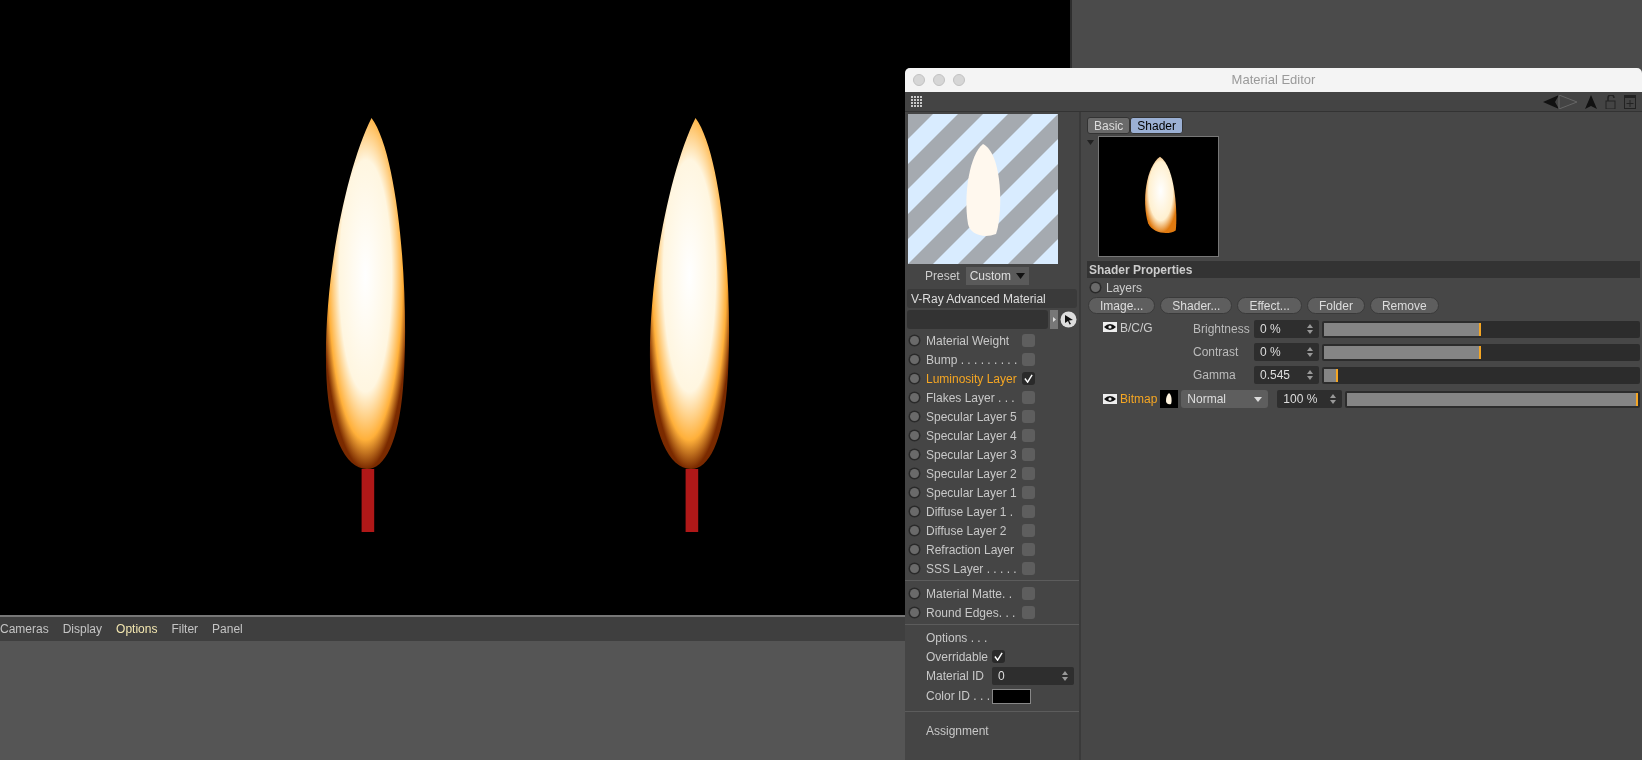  What do you see at coordinates (1591, 101) in the screenshot?
I see `up-arrow-icon` at bounding box center [1591, 101].